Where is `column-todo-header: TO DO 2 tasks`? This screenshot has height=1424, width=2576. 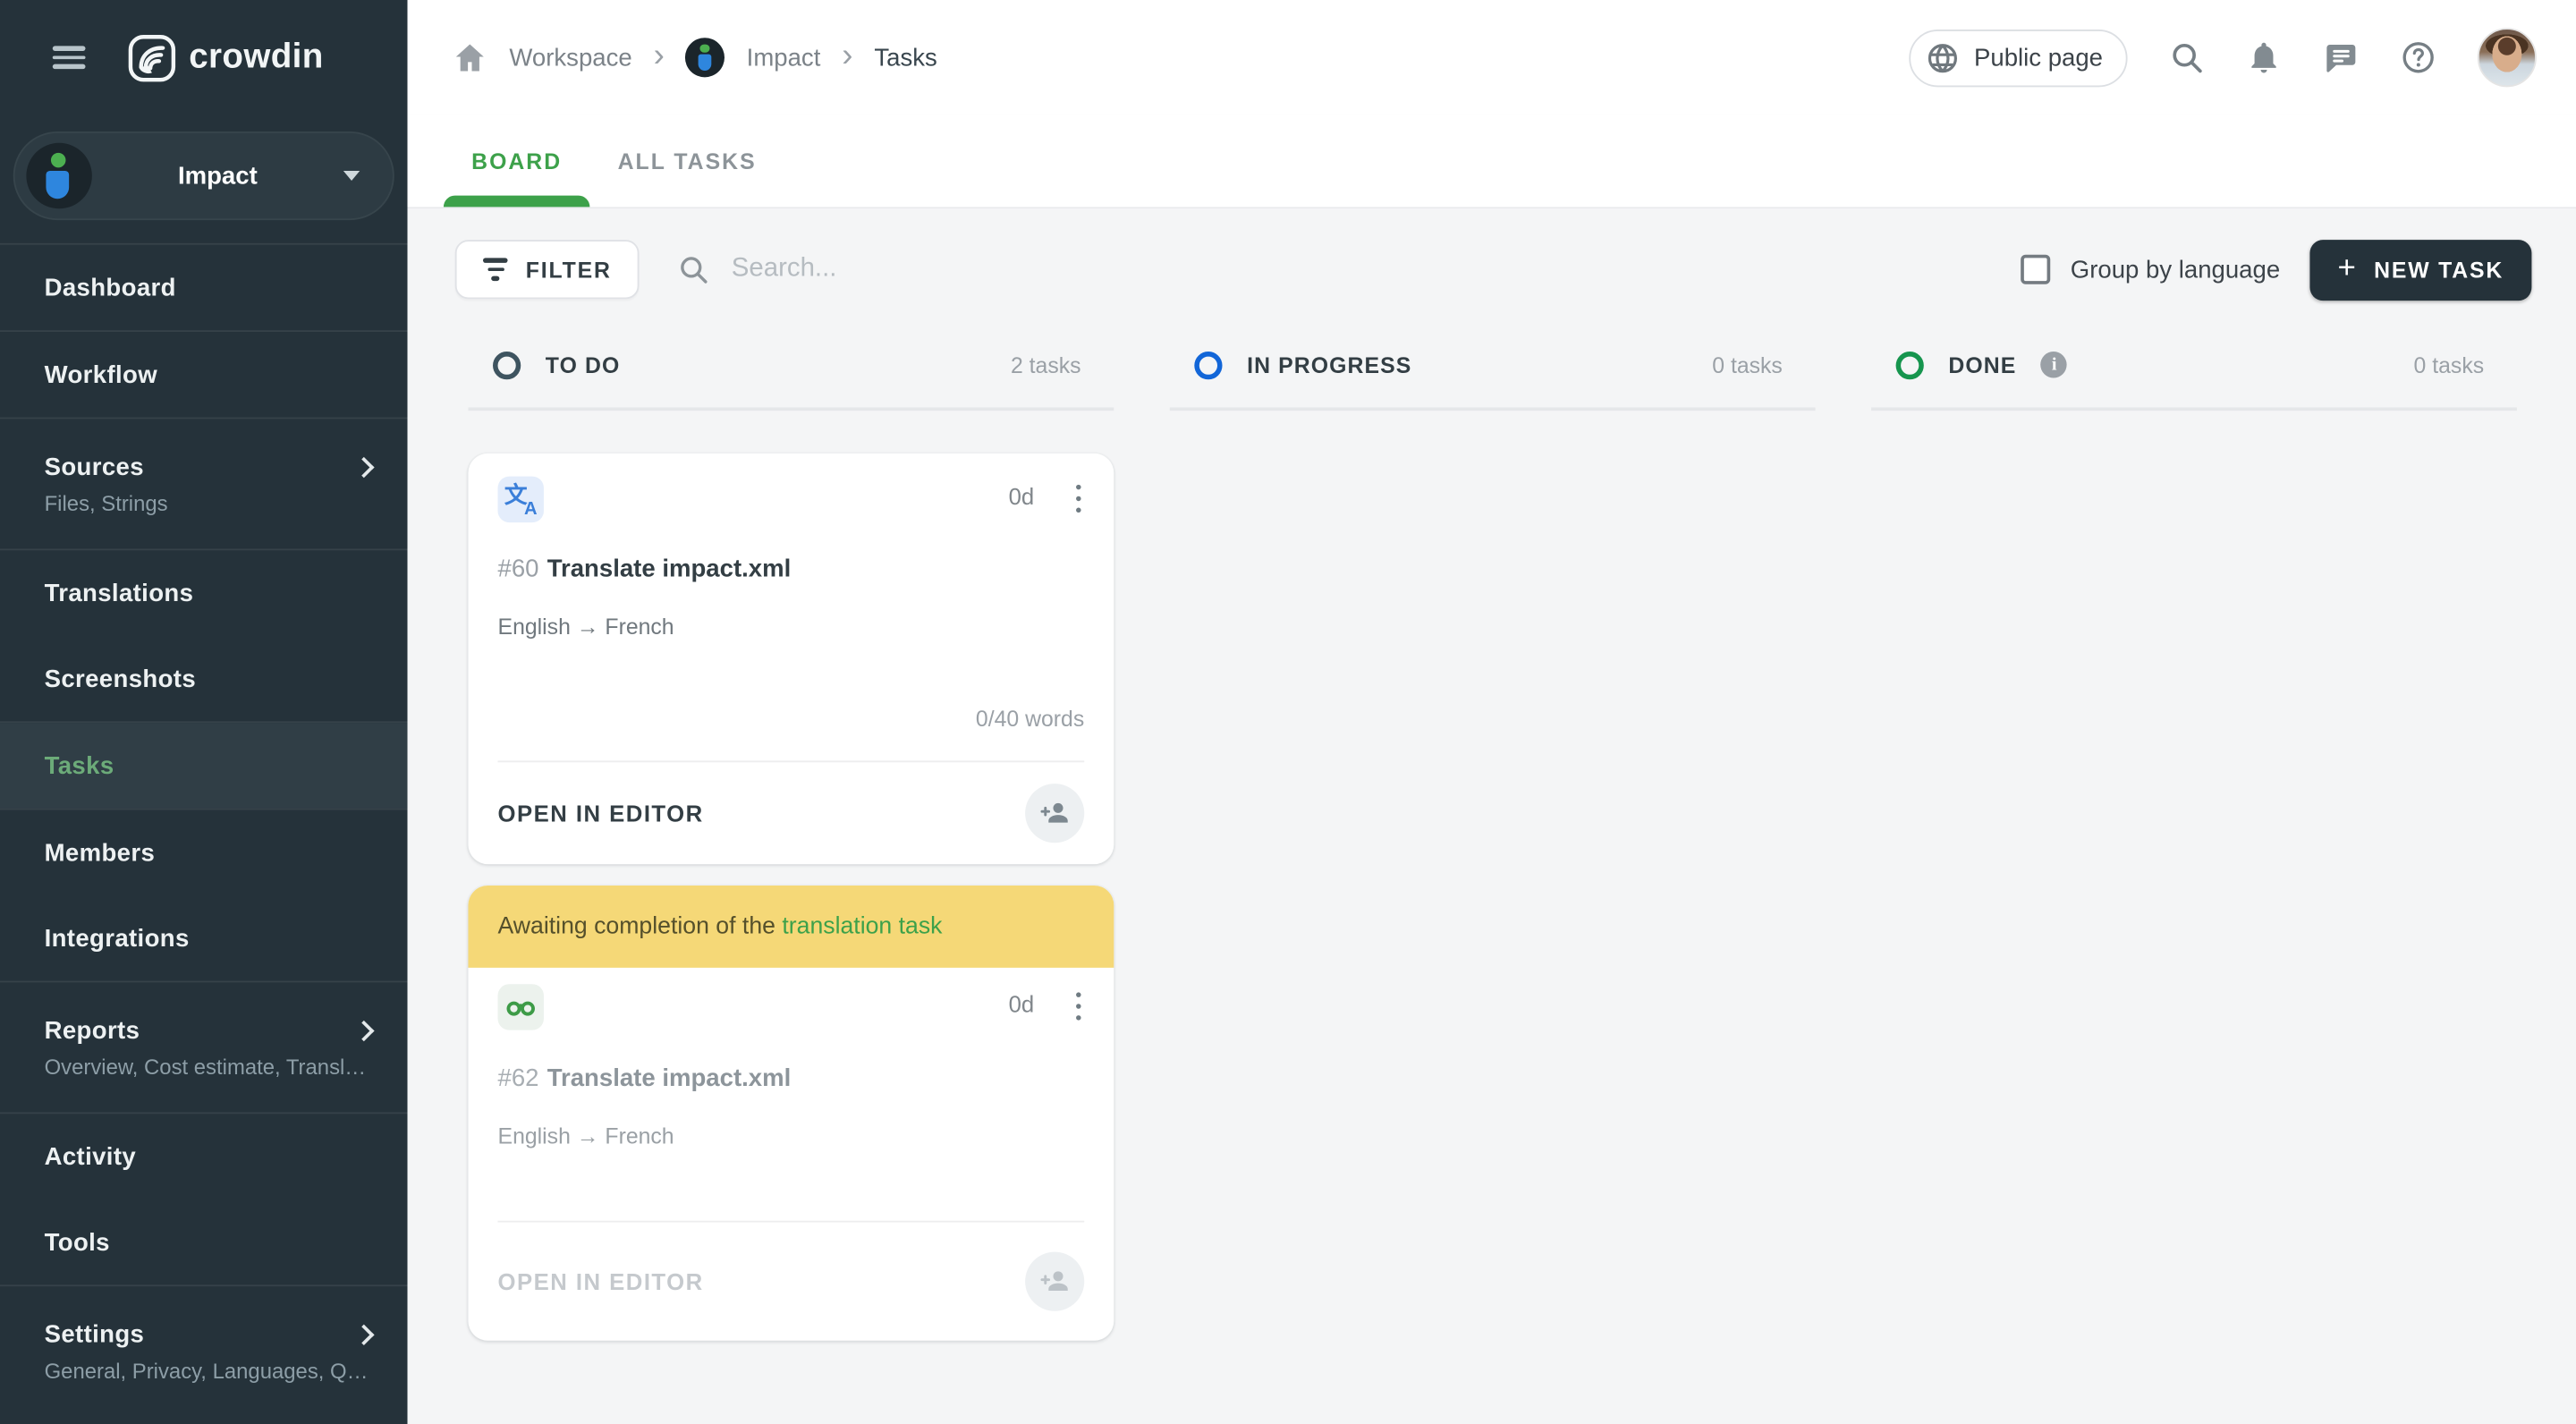
column-todo-header: TO DO 2 tasks is located at coordinates (791, 365).